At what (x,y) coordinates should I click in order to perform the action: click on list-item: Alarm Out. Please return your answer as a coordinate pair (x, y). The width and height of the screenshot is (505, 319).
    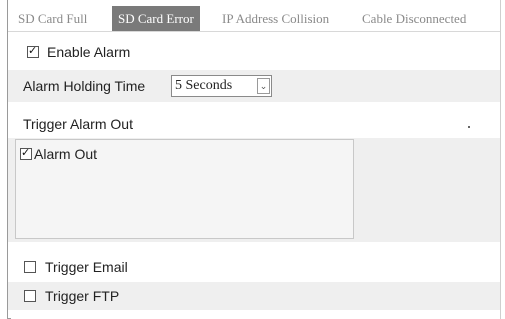
    Looking at the image, I should click on (58, 154).